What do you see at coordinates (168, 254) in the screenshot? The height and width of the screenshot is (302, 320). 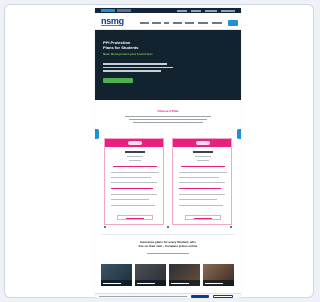 I see `bottom-subtitle-line` at bounding box center [168, 254].